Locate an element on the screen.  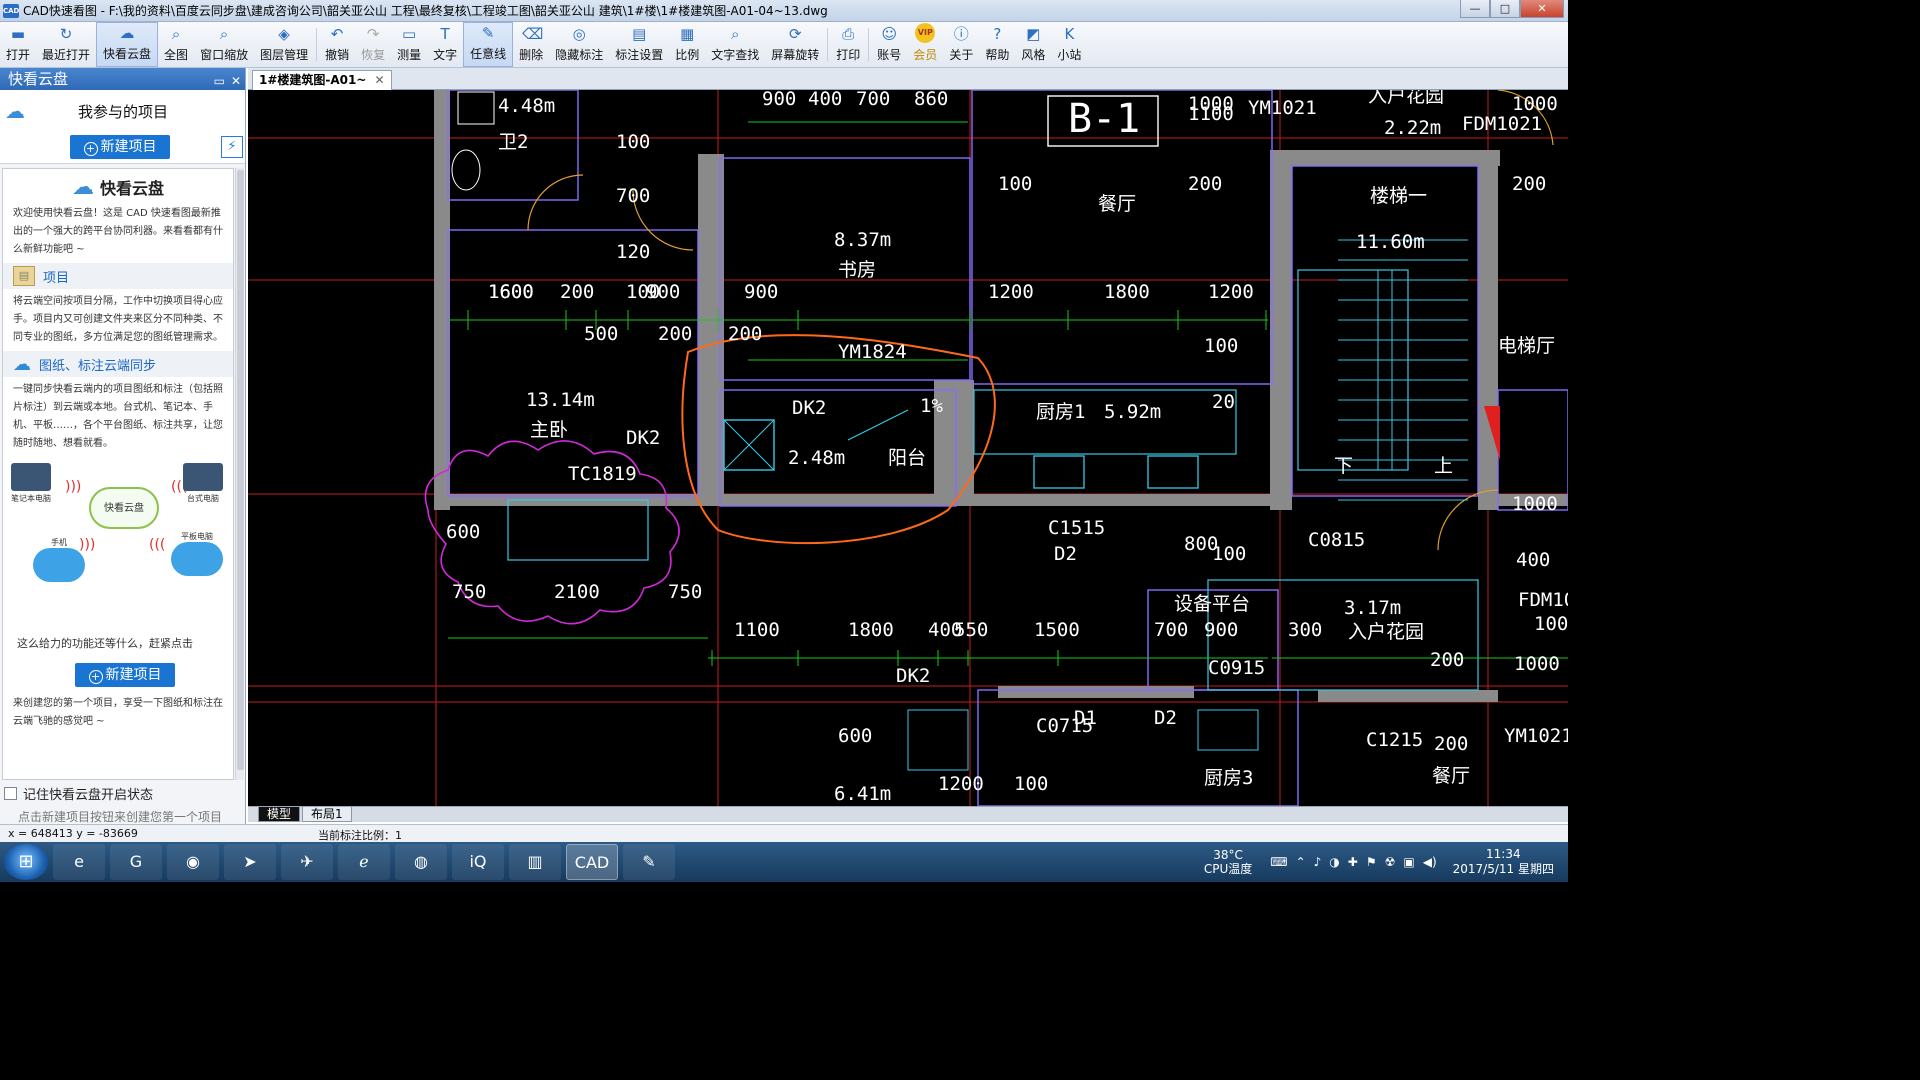
browser-g-icon: G is located at coordinates (136, 862).